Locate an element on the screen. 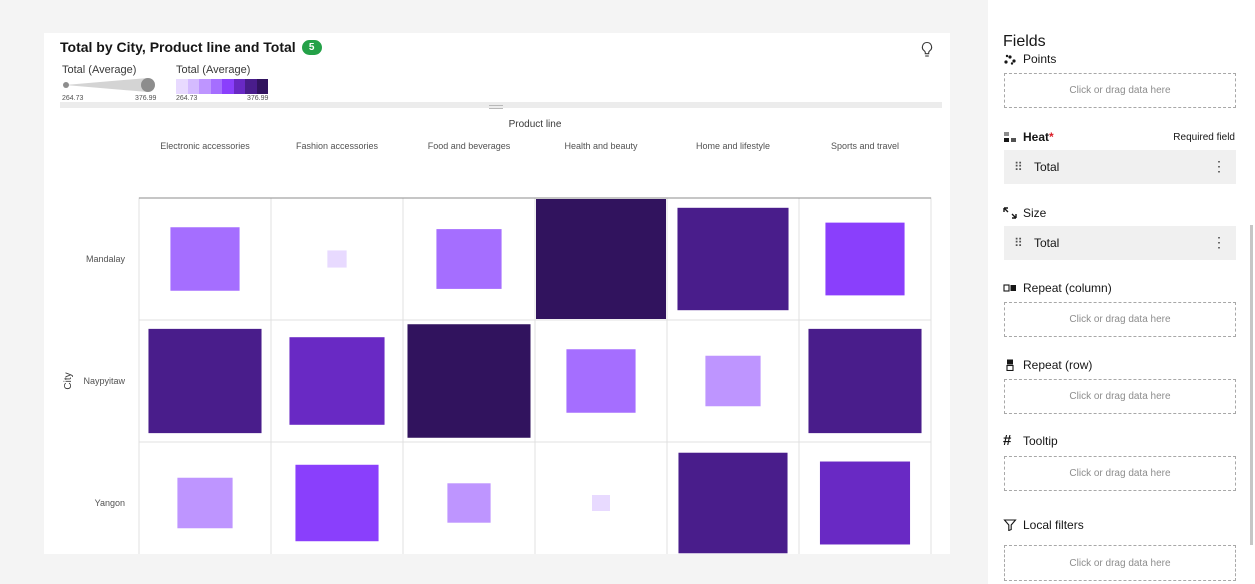 Image resolution: width=1255 pixels, height=584 pixels. resize-arrows-icon is located at coordinates (1010, 213).